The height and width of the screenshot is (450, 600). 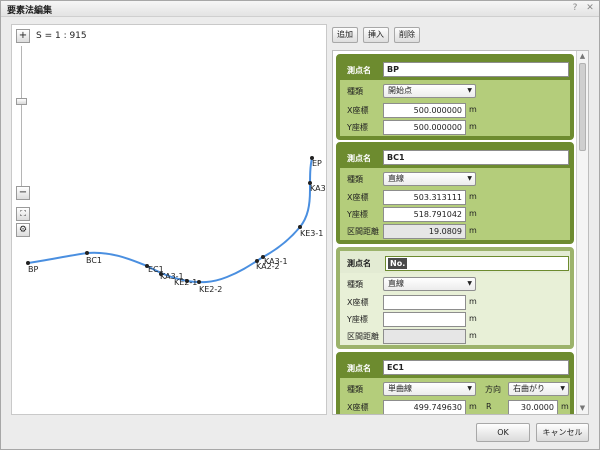 I want to click on route-label: EP, so click(x=317, y=163).